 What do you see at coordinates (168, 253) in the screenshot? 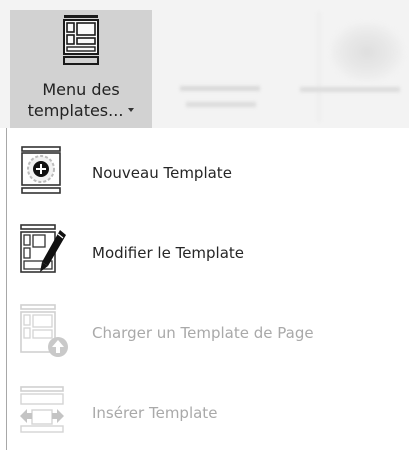
I see `menu-item-label: Modifier le Template` at bounding box center [168, 253].